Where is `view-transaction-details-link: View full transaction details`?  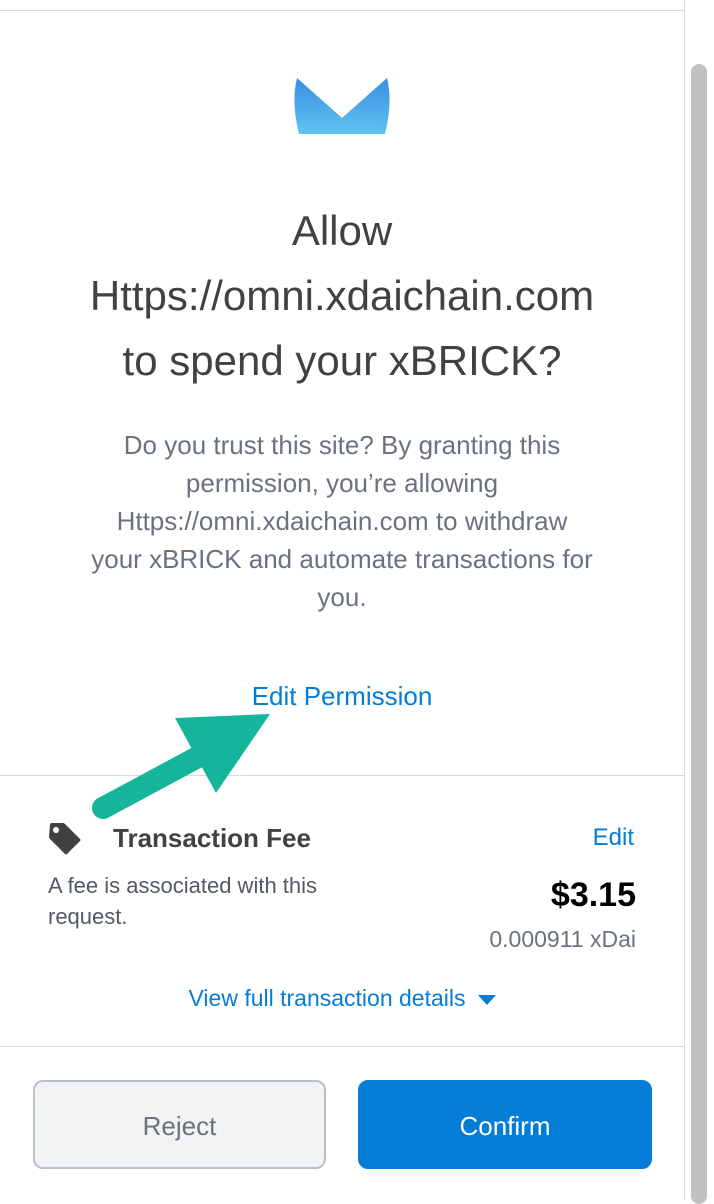 view-transaction-details-link: View full transaction details is located at coordinates (342, 998).